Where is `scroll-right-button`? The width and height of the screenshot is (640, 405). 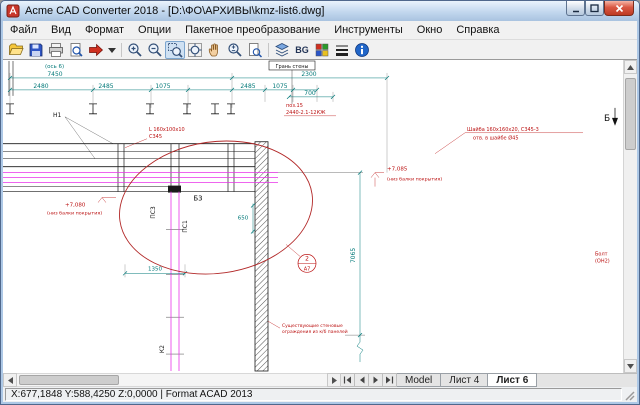 scroll-right-button is located at coordinates (334, 380).